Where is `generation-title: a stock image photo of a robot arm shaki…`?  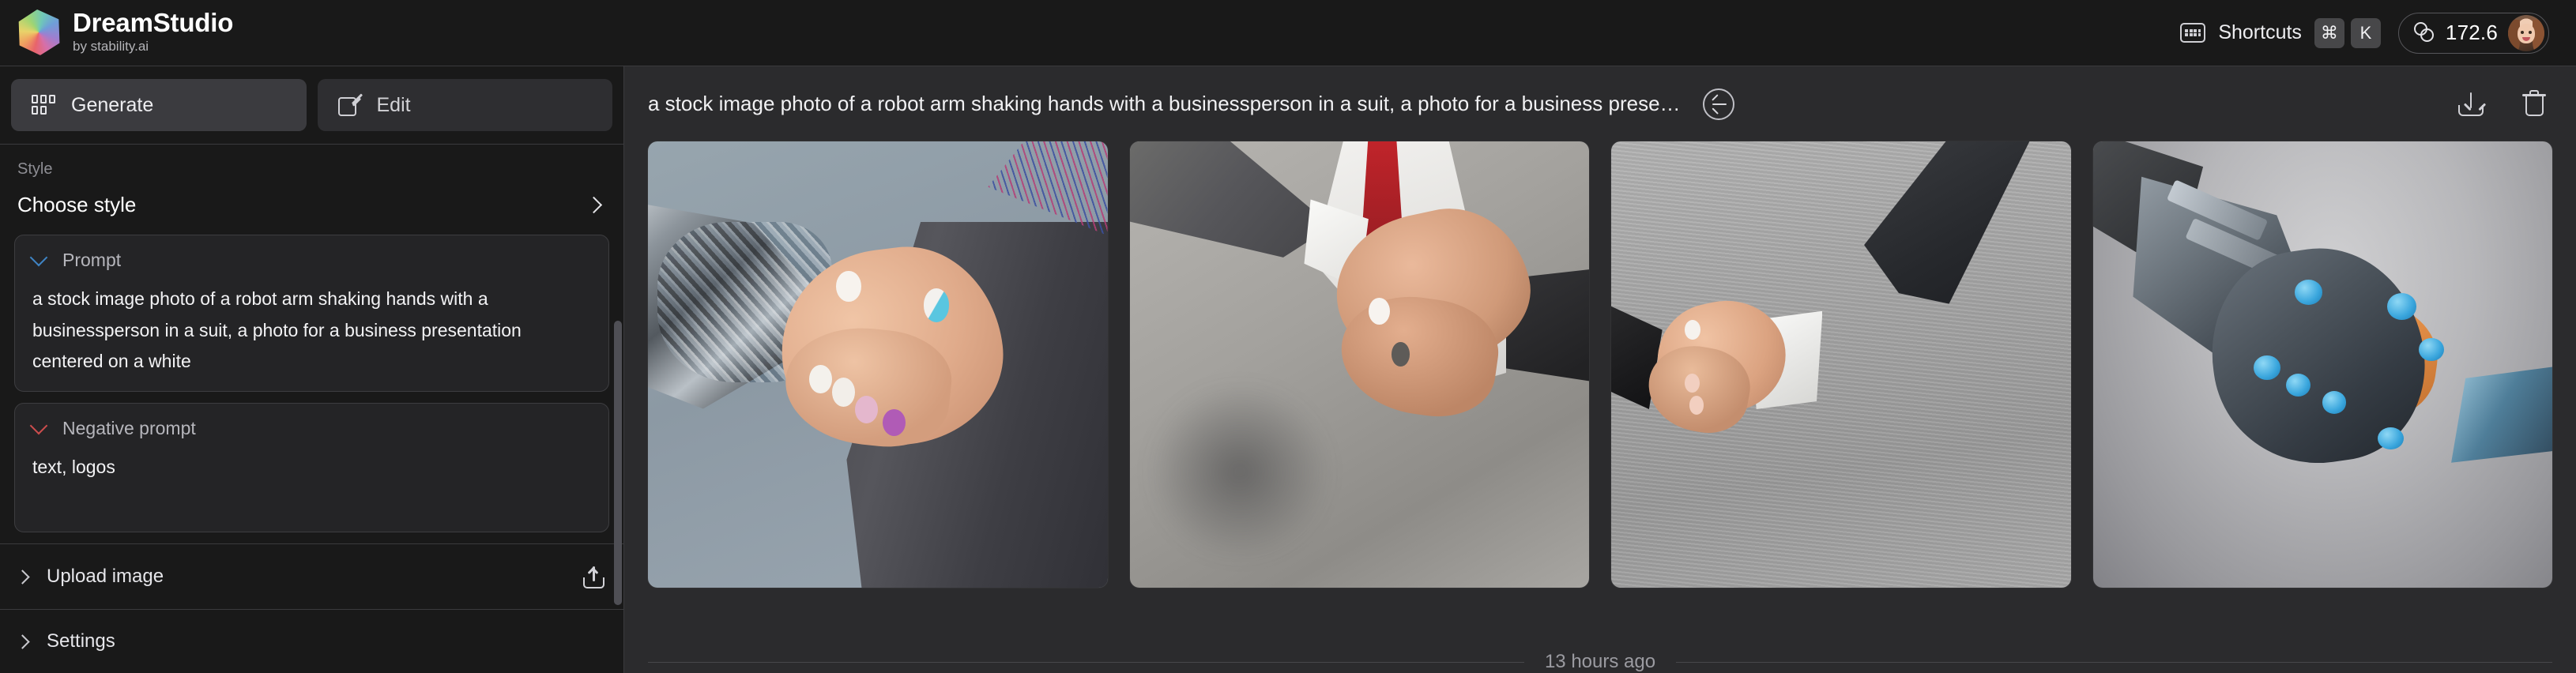
generation-title: a stock image photo of a robot arm shaki… is located at coordinates (1164, 103).